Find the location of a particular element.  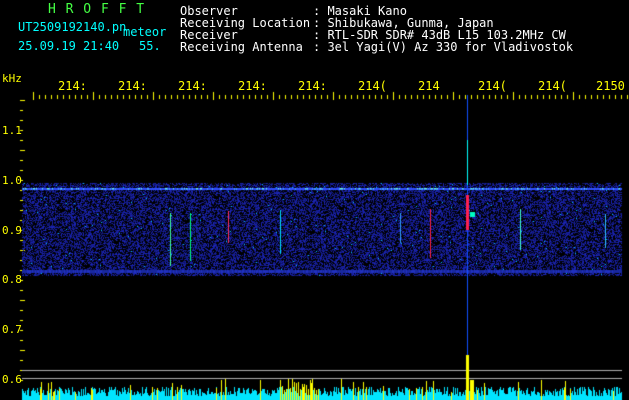

y-tick-1.0: 1.0 is located at coordinates (12, 180).